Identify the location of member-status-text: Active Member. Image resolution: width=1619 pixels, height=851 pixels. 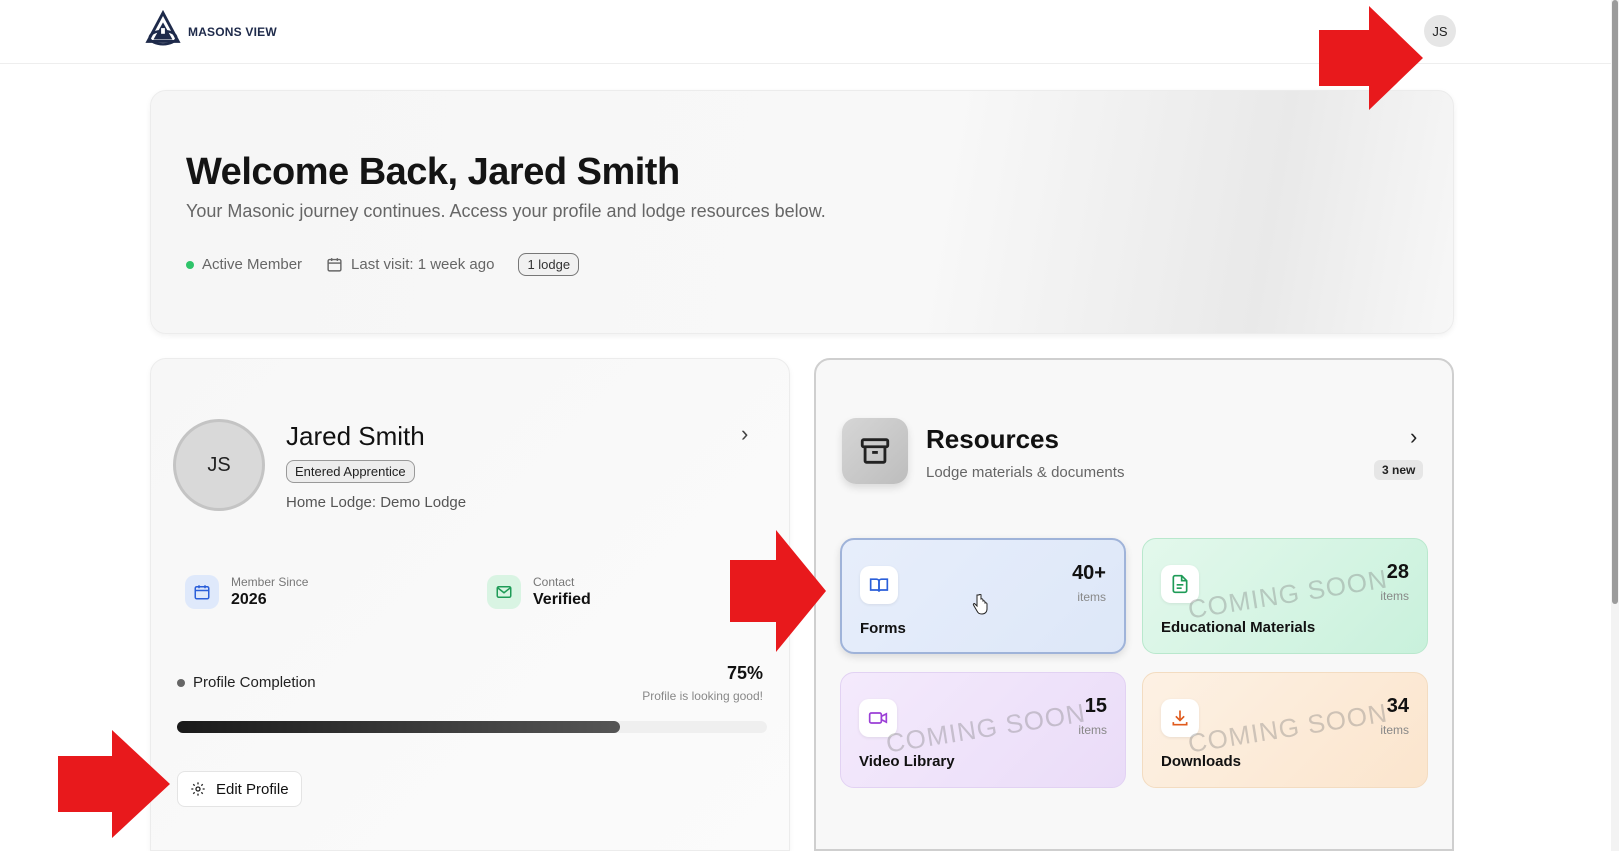
(252, 264).